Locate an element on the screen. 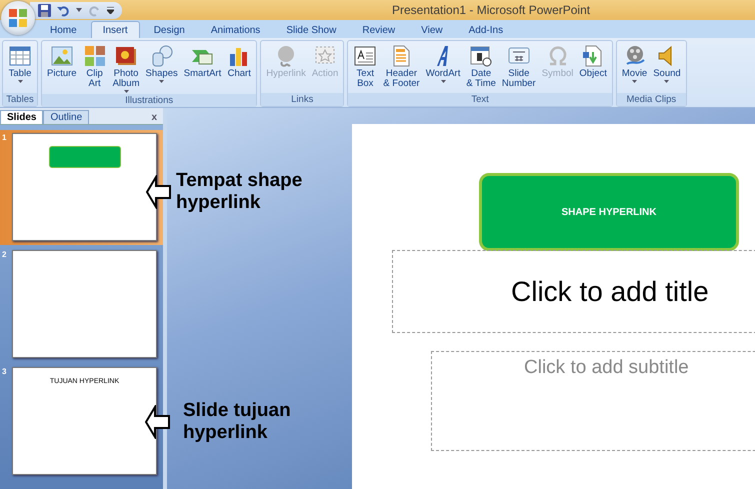  undo-icon is located at coordinates (63, 10).